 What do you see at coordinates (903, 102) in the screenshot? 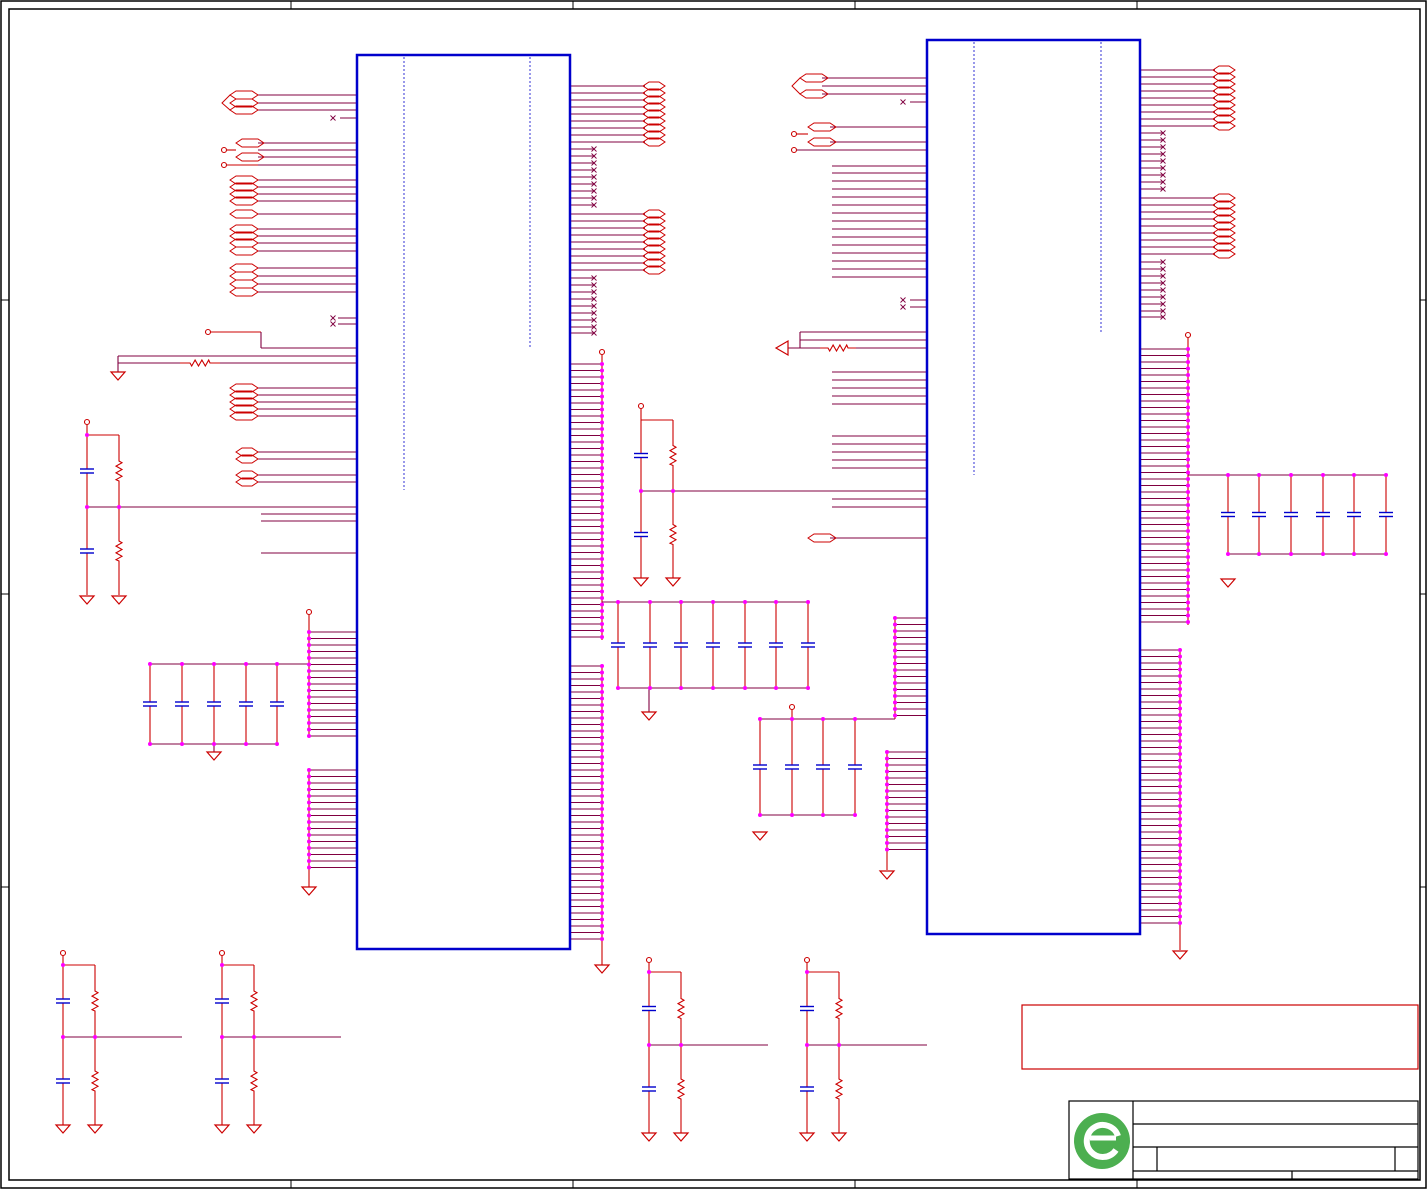
I see `no-connect-mark` at bounding box center [903, 102].